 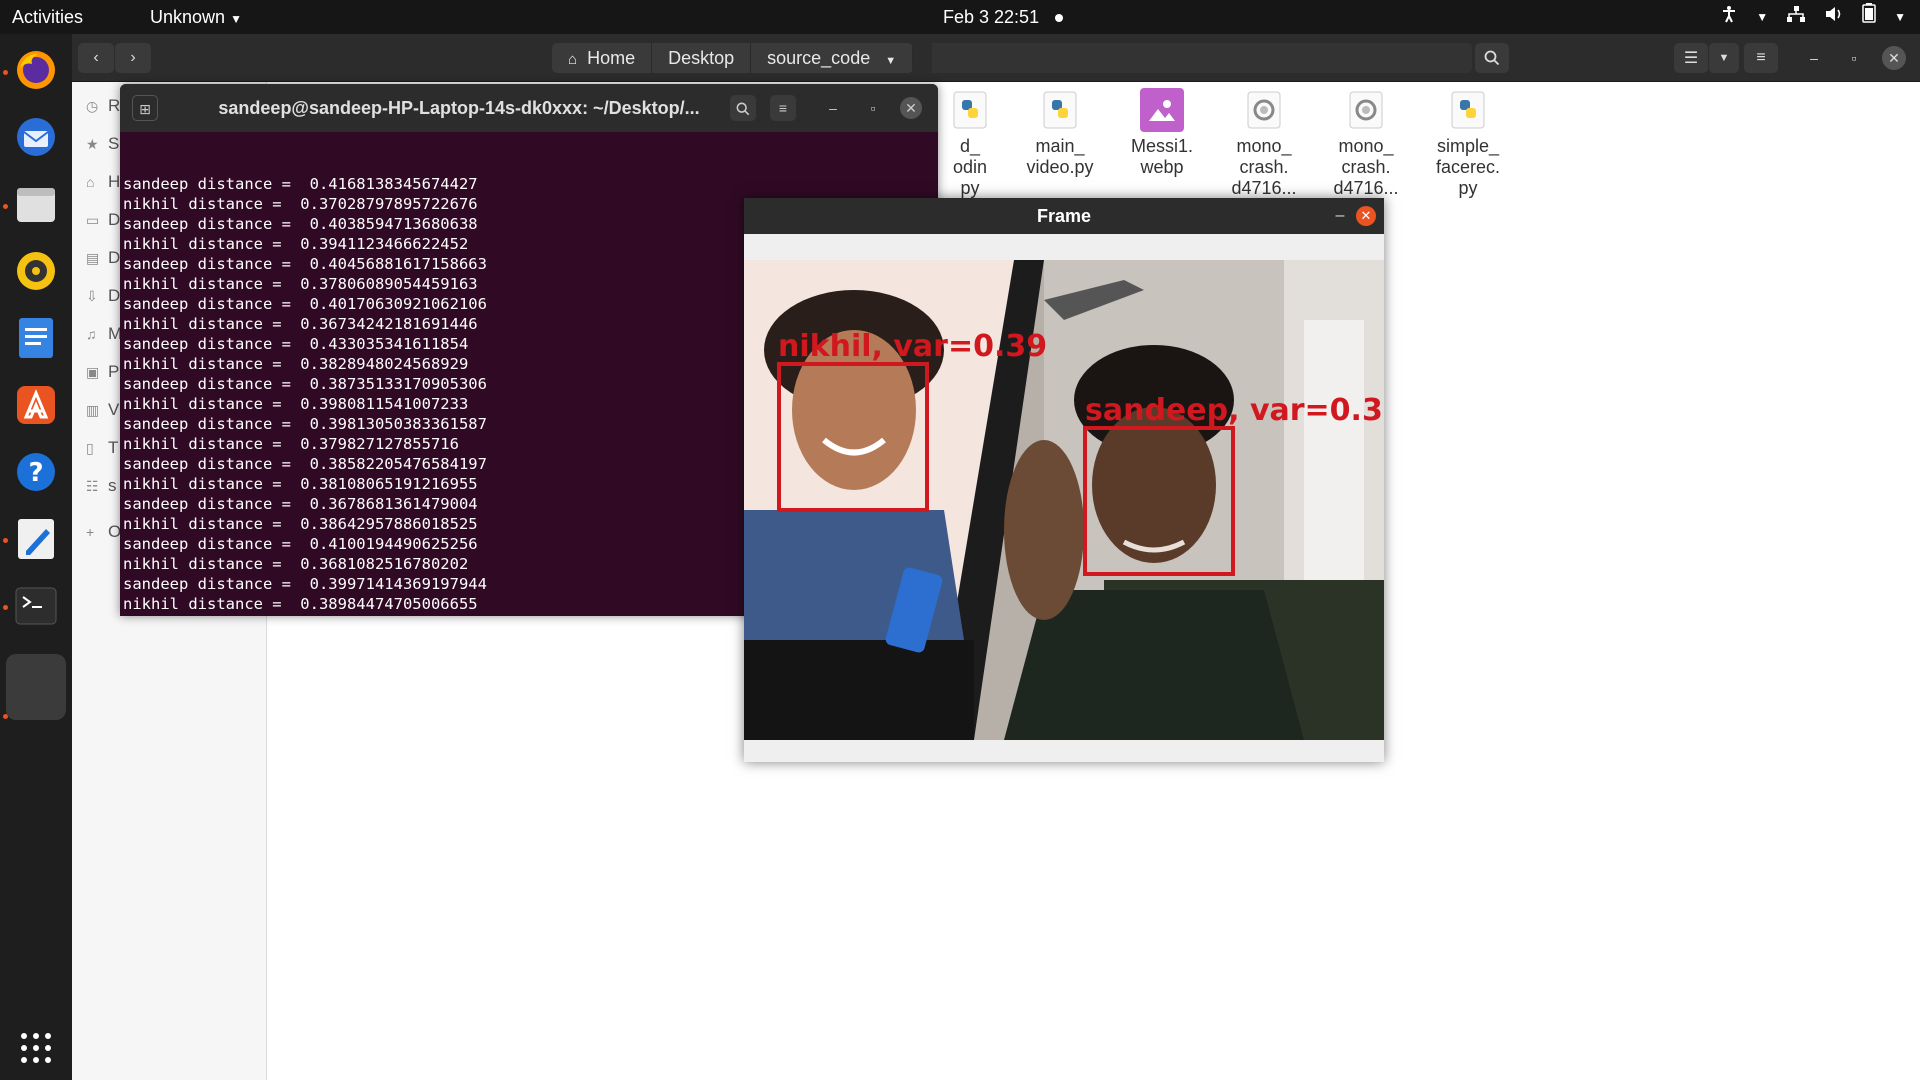 I want to click on close-button: ✕, so click(x=1894, y=58).